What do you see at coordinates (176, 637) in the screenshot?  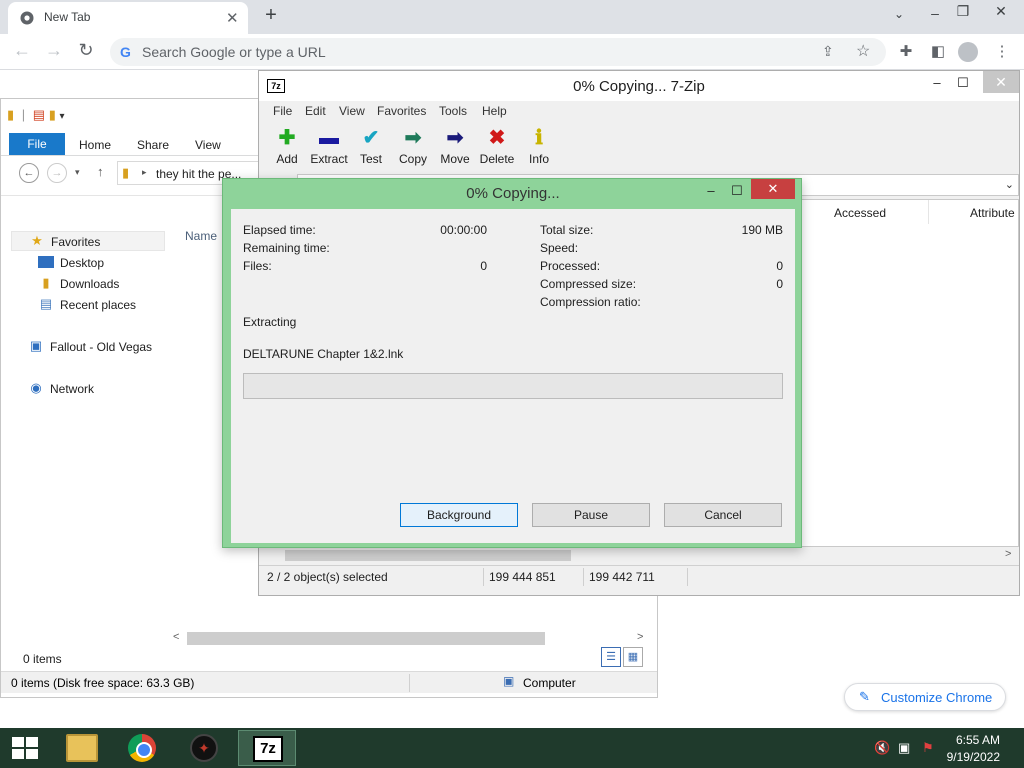 I see `scroll-left-icon: <` at bounding box center [176, 637].